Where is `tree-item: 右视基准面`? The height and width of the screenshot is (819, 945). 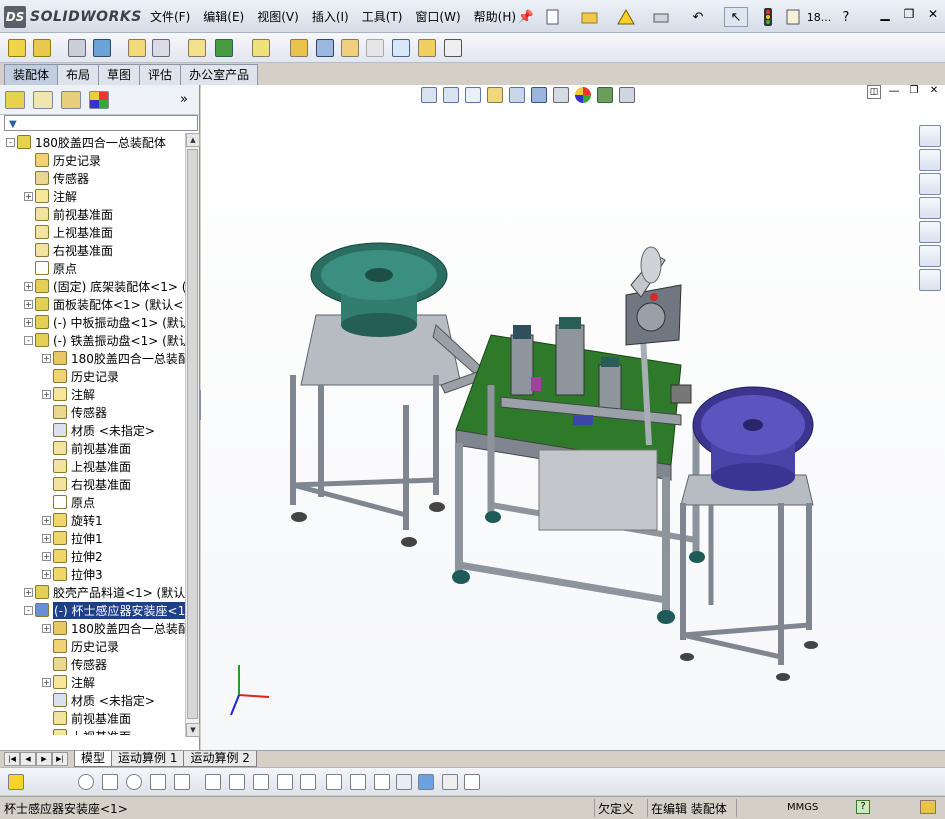 tree-item: 右视基准面 is located at coordinates (93, 250).